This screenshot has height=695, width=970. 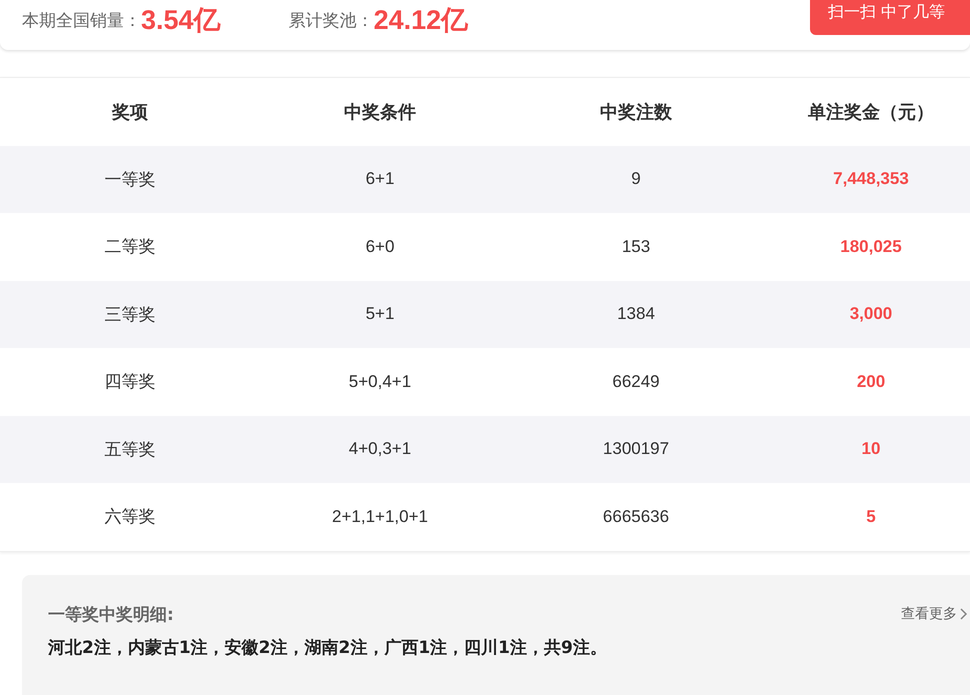 What do you see at coordinates (130, 179) in the screenshot?
I see `table-cell-text: 一等奖` at bounding box center [130, 179].